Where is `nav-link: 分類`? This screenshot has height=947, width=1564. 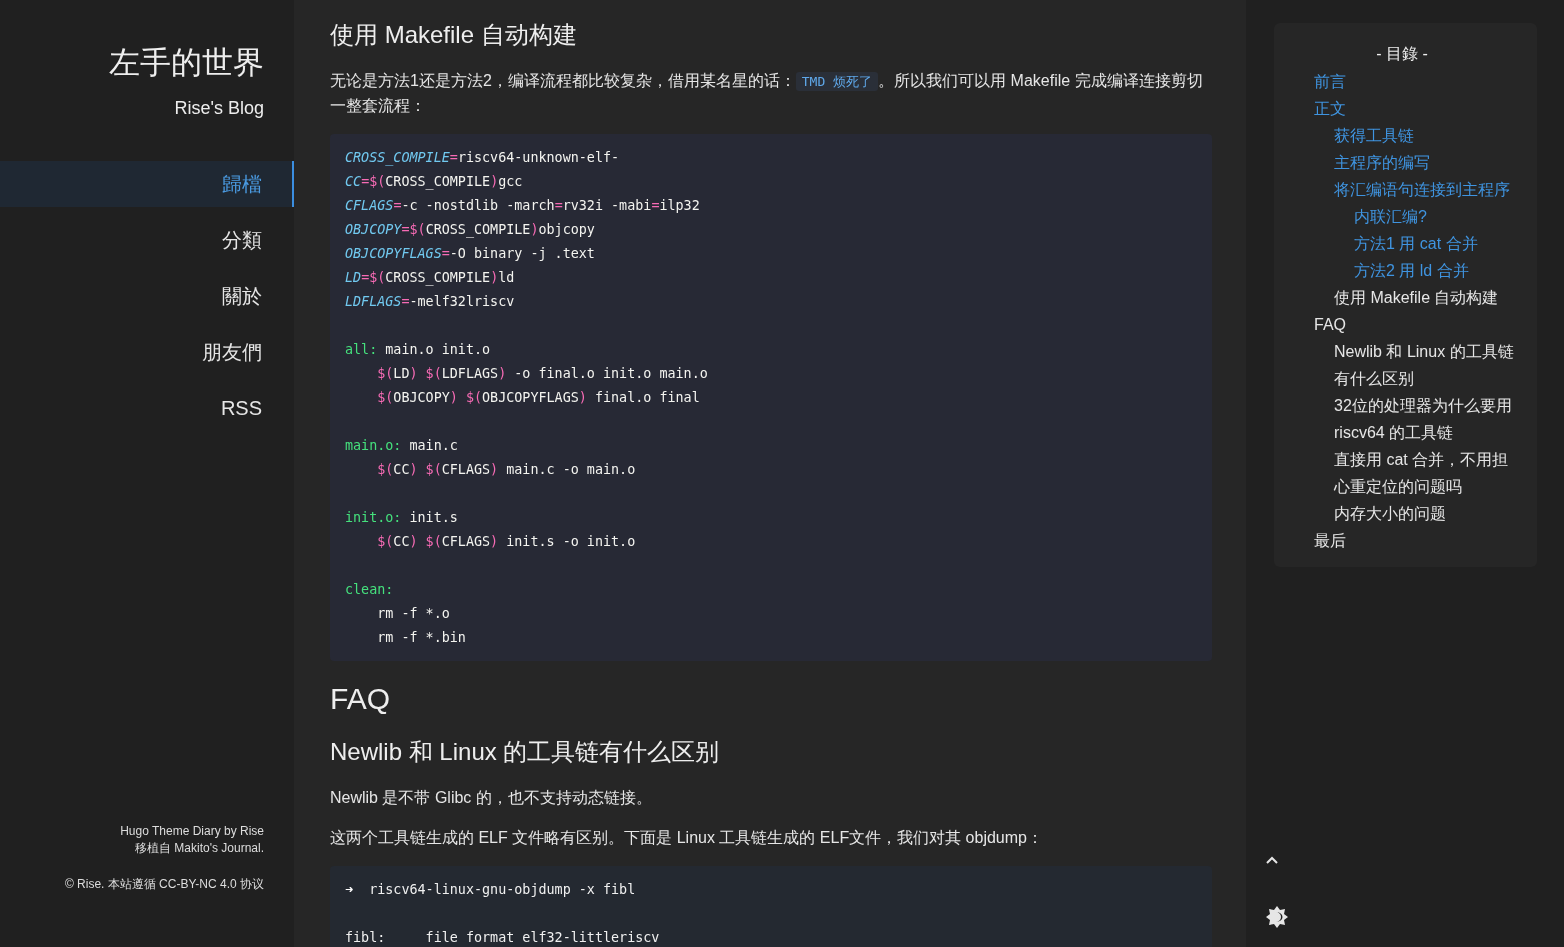 nav-link: 分類 is located at coordinates (147, 240).